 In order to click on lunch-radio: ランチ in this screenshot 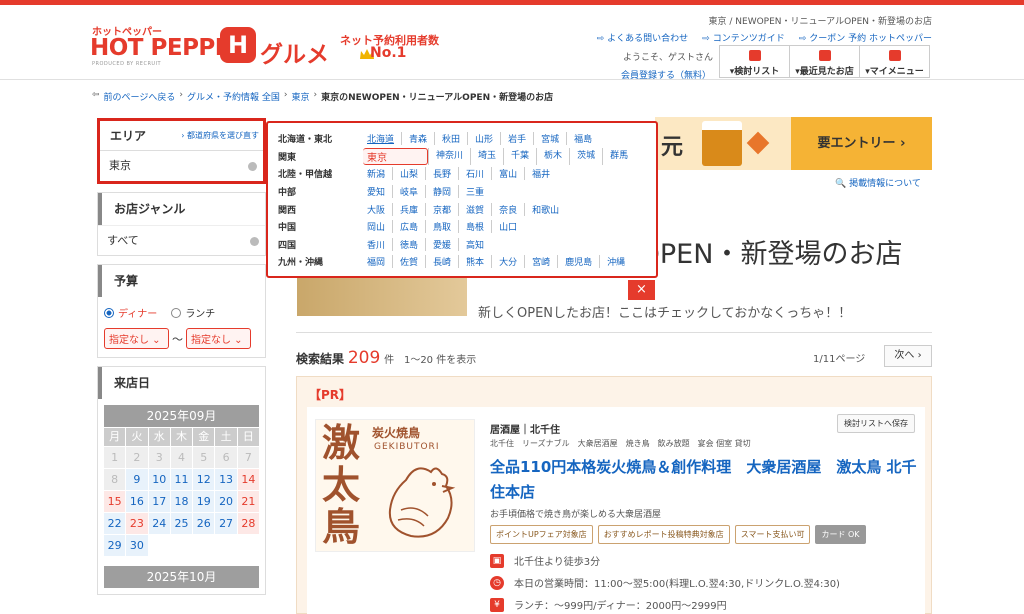, I will do `click(193, 312)`.